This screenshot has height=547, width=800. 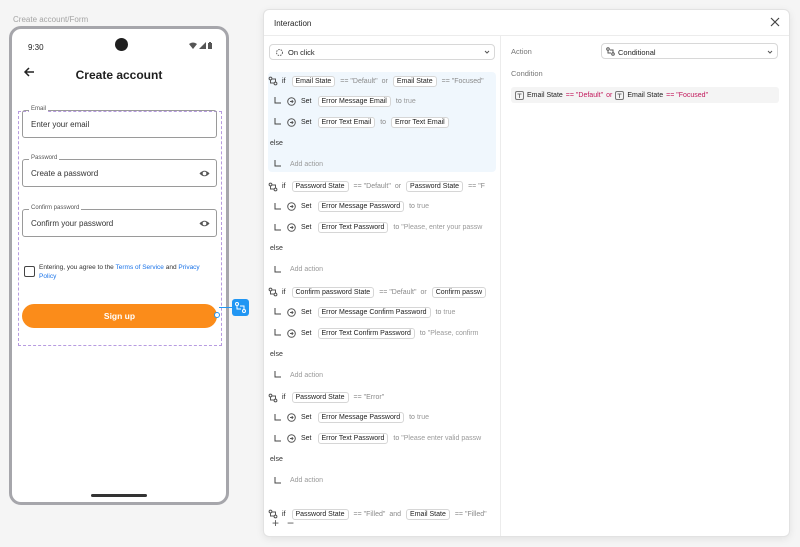 I want to click on email-field: Email Enter your email, so click(x=119, y=122).